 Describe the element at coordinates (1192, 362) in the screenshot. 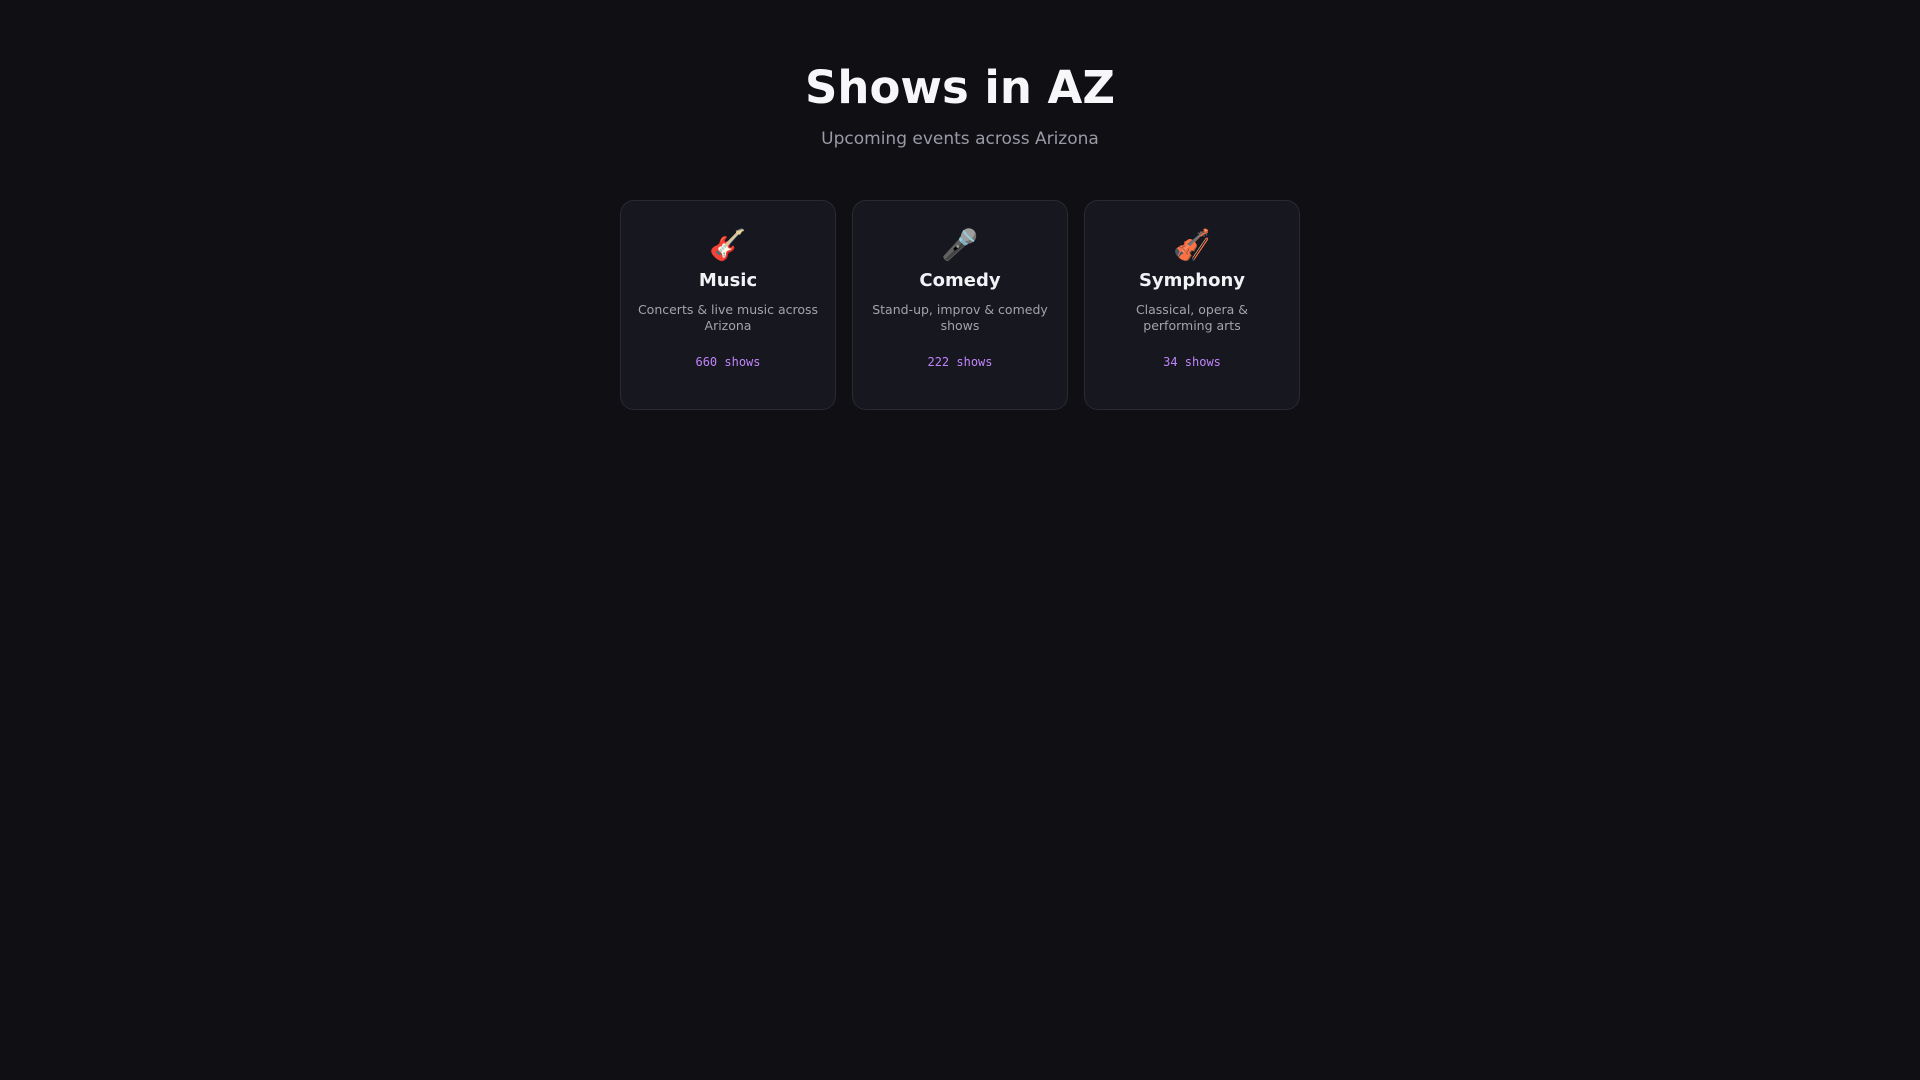

I see `show-count: 34 shows` at that location.